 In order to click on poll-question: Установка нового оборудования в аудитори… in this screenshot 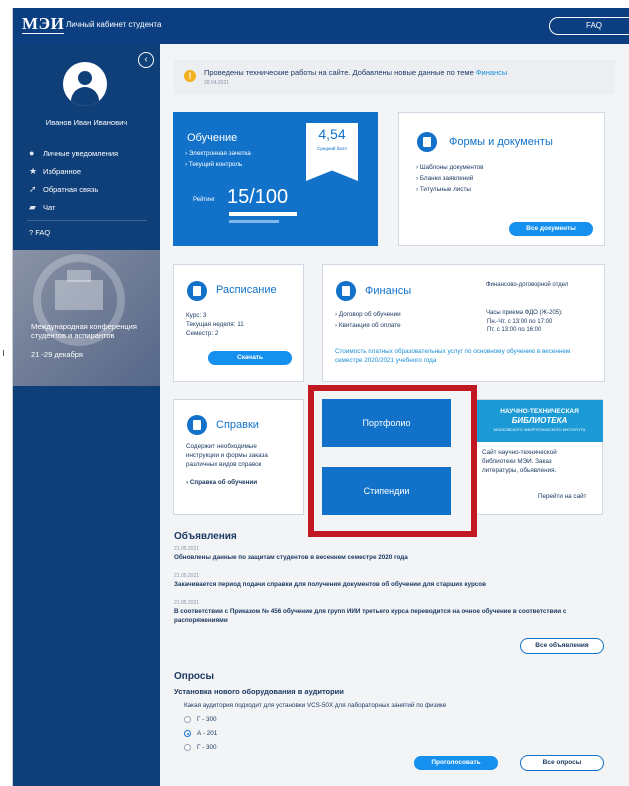, I will do `click(259, 691)`.